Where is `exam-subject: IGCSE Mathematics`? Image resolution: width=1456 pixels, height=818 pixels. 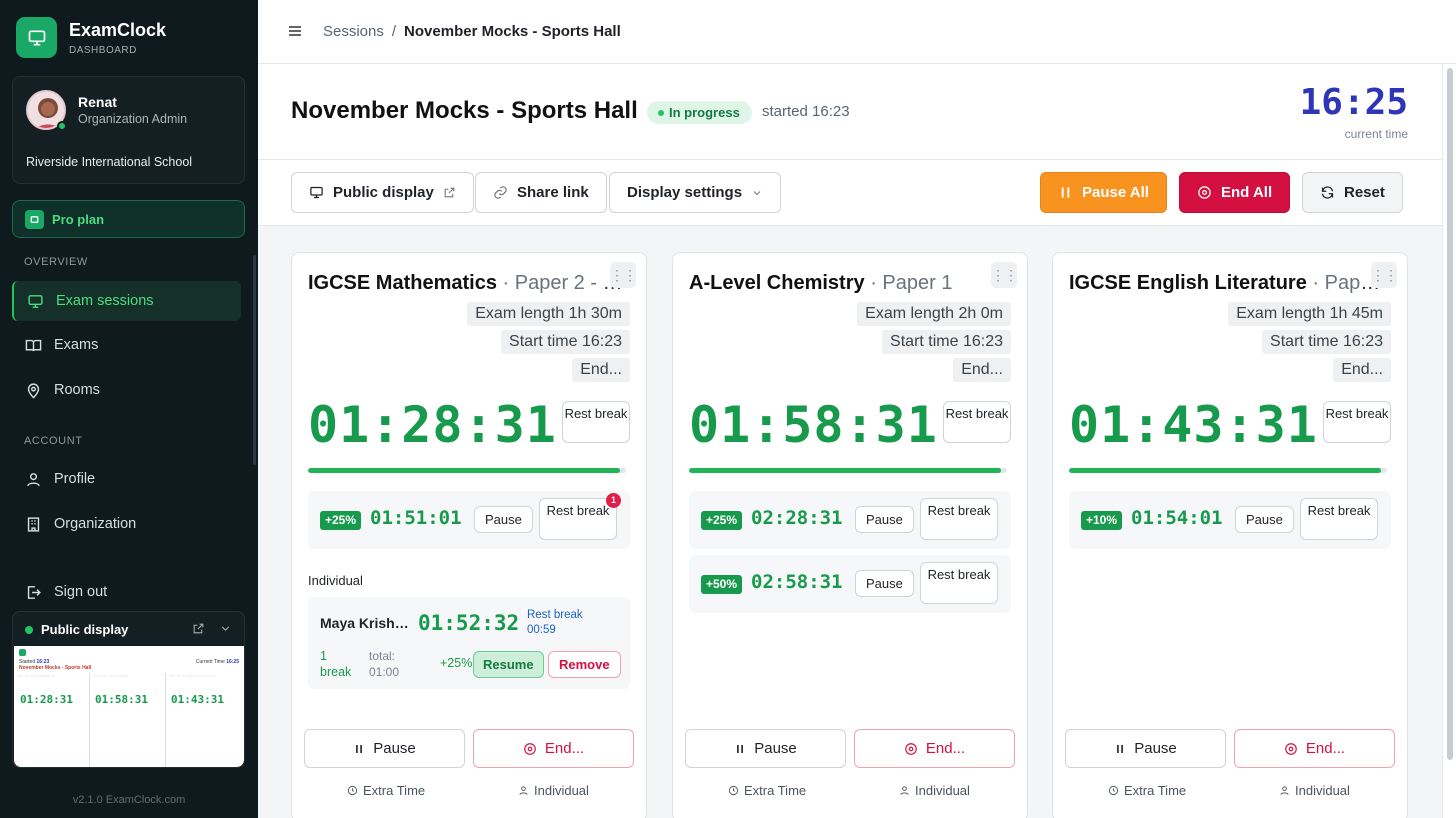
exam-subject: IGCSE Mathematics is located at coordinates (402, 283).